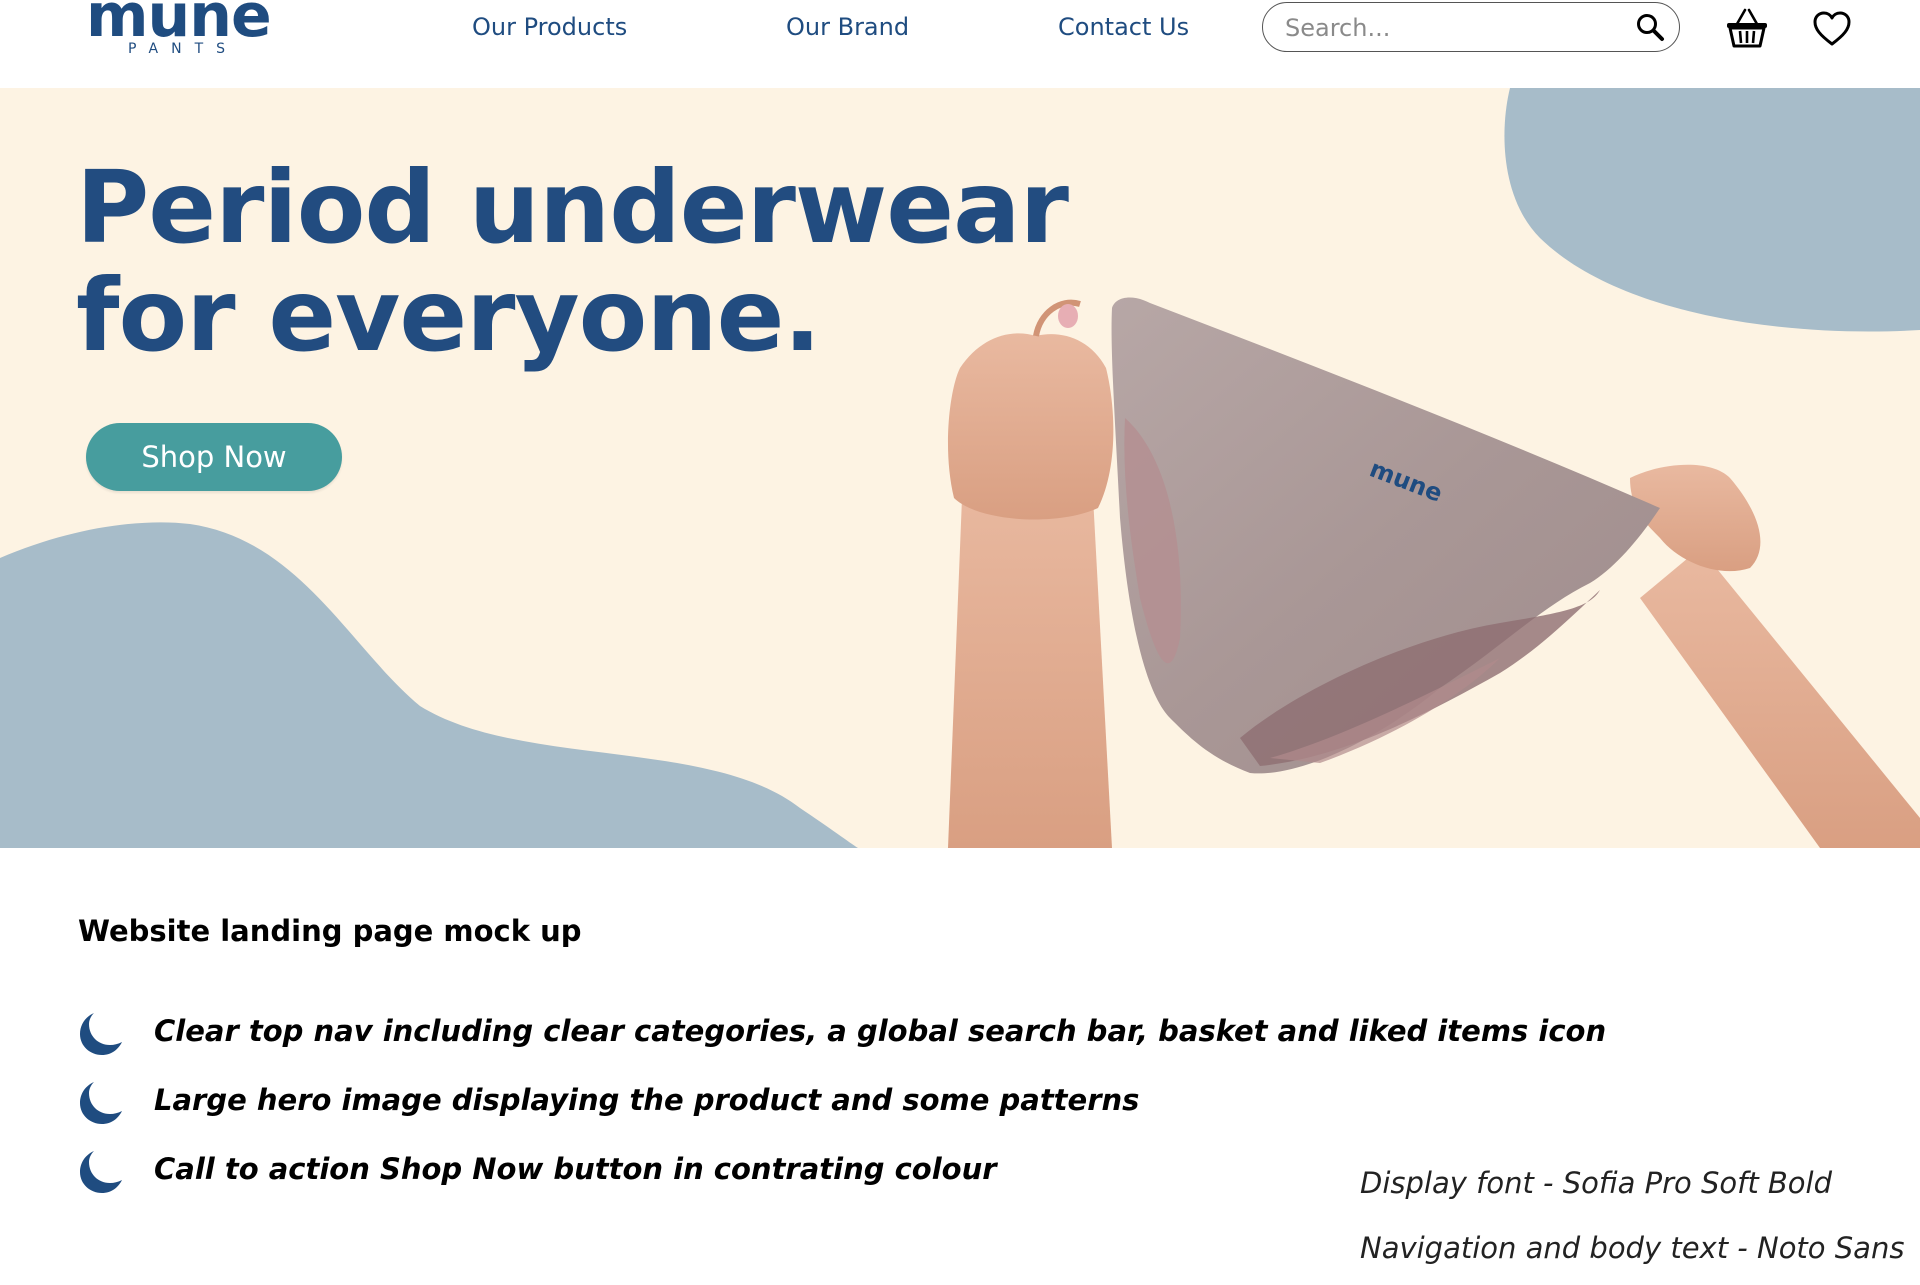 The height and width of the screenshot is (1285, 1920). I want to click on hero-headline: Period underwear for everyone., so click(576, 262).